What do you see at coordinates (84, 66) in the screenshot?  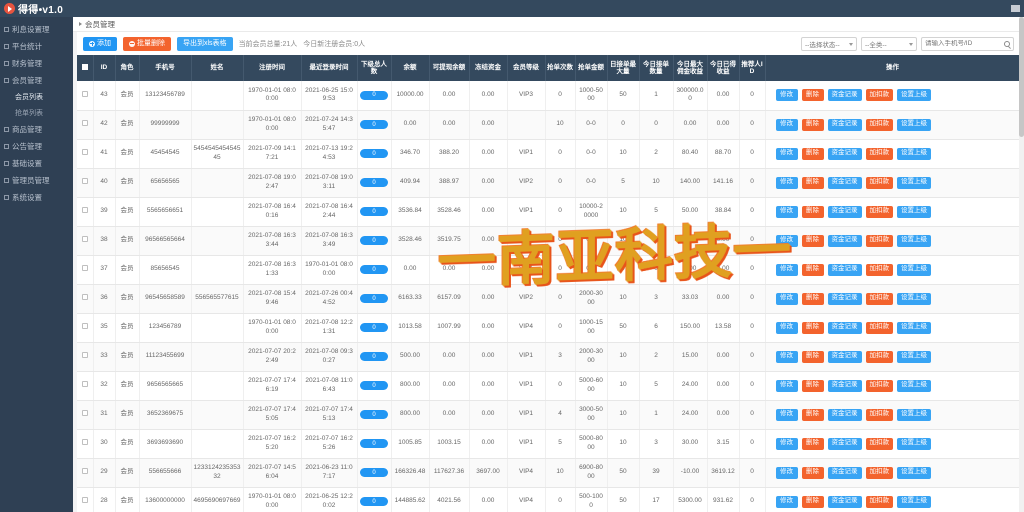 I see `select-all-checkbox-icon` at bounding box center [84, 66].